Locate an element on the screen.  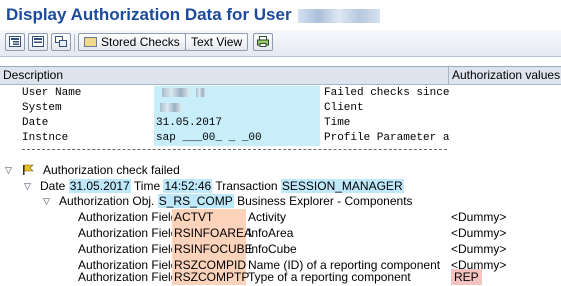
transaction-label: Transaction is located at coordinates (246, 186).